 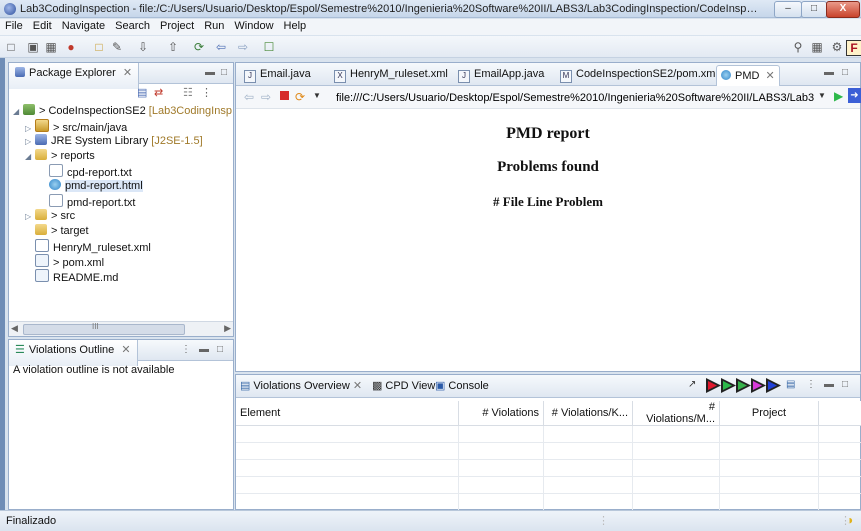 I want to click on link-editor-icon: ⇄, so click(x=158, y=92).